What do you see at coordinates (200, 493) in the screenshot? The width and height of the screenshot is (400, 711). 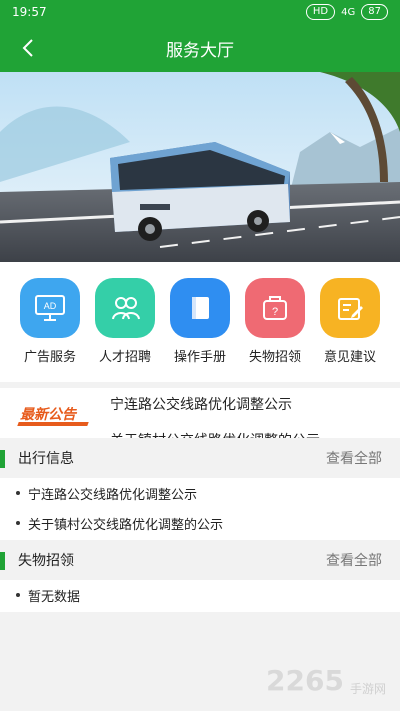 I see `list-item: 宁连路公交线路优化调整公示` at bounding box center [200, 493].